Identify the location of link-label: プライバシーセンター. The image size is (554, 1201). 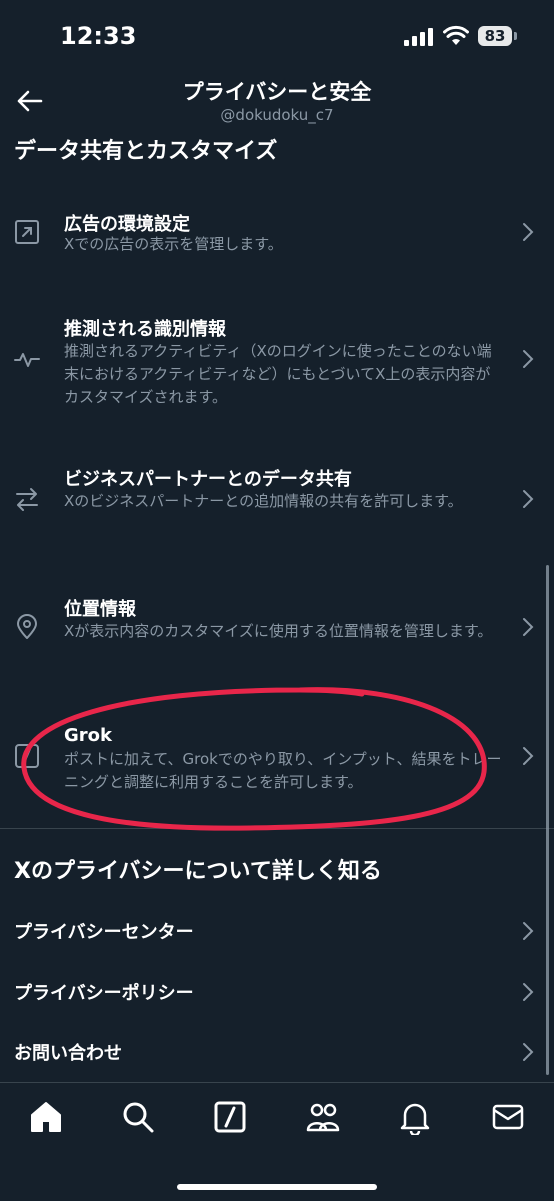
(104, 932).